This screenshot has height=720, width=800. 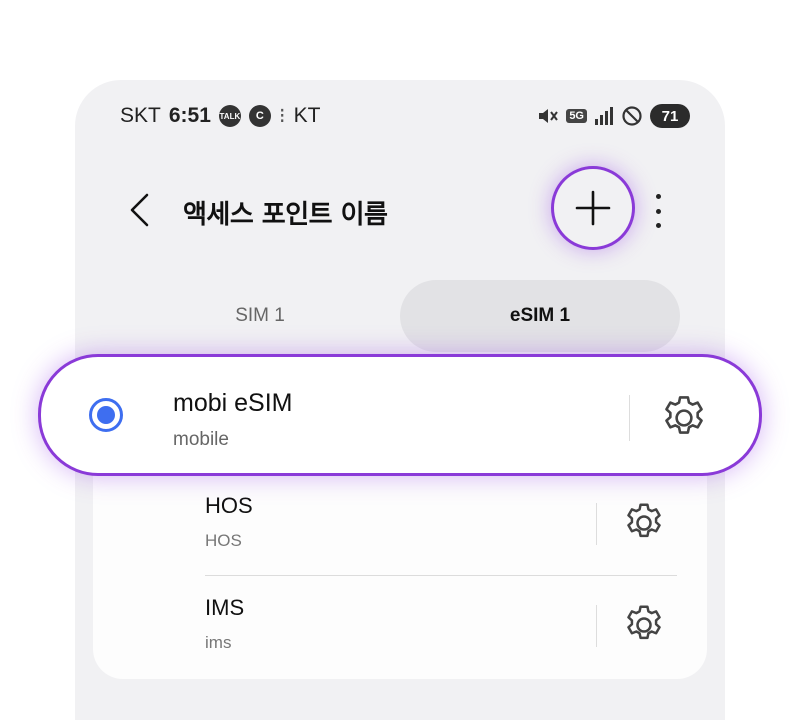 I want to click on tab-sim1: SIM 1, so click(x=260, y=316).